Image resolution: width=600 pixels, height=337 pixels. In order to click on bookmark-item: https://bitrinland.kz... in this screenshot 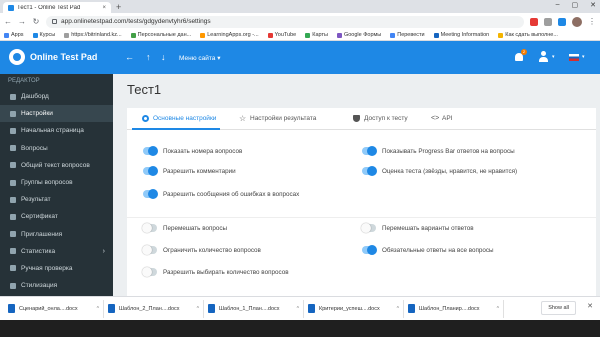, I will do `click(93, 35)`.